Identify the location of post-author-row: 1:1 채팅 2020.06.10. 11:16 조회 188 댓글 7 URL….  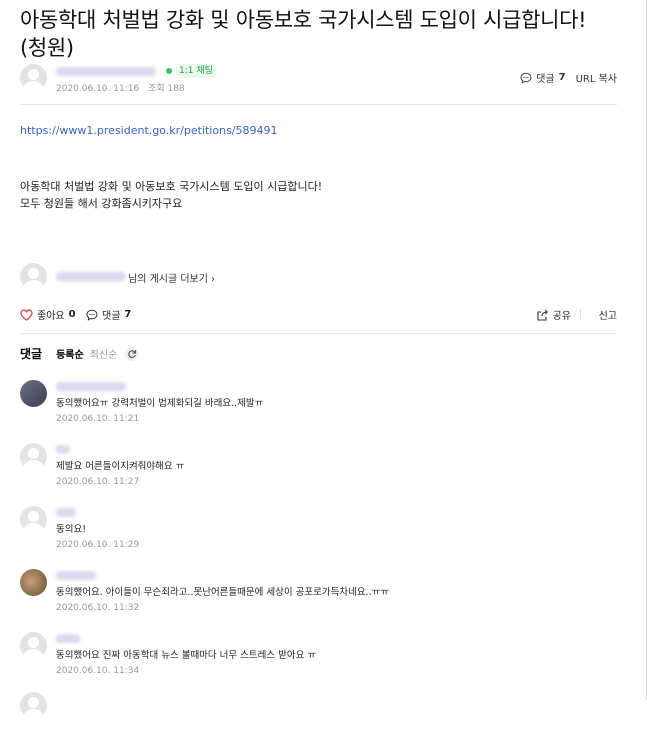
(318, 79).